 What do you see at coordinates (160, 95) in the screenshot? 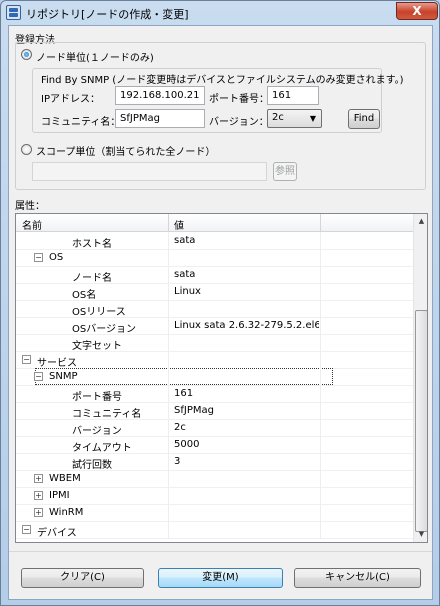
I see `ip-address-input: 192.168.100.21` at bounding box center [160, 95].